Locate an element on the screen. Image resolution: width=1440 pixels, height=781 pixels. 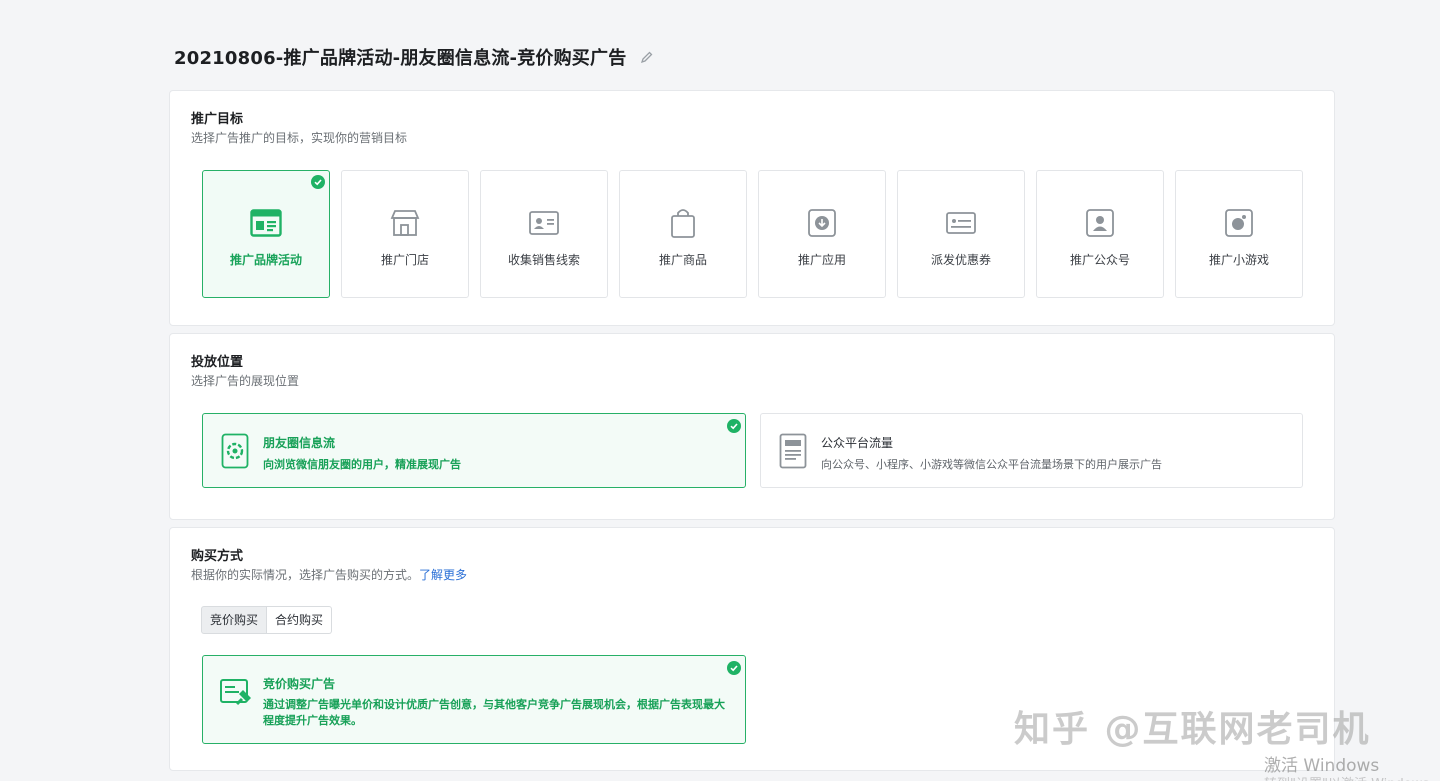
section-title: 购买方式 is located at coordinates (217, 556).